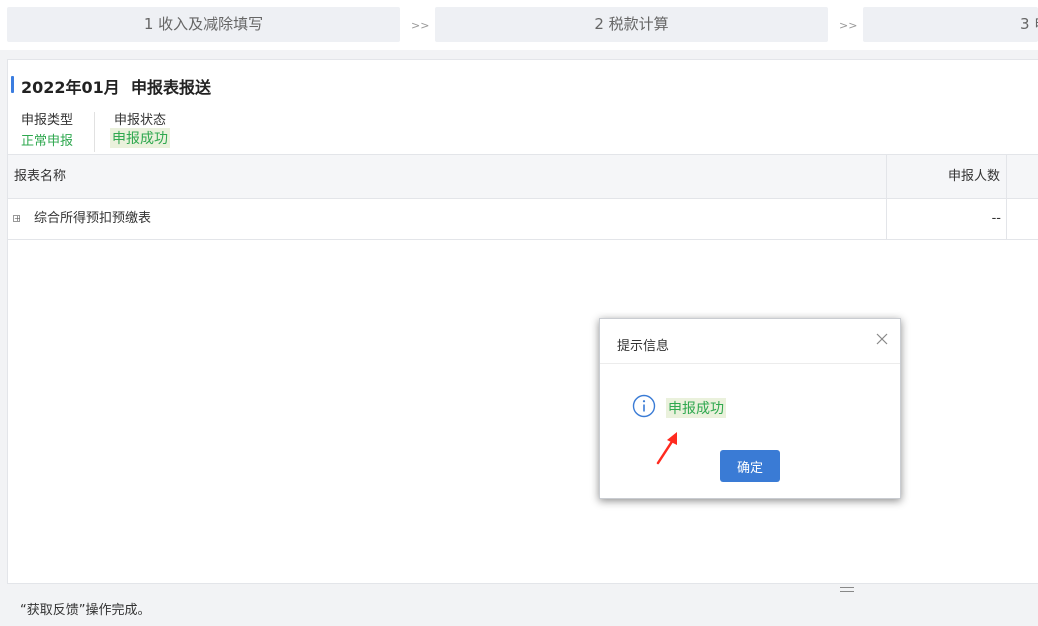 This screenshot has height=626, width=1038. What do you see at coordinates (523, 176) in the screenshot?
I see `table-header: 报表名称 申报人数` at bounding box center [523, 176].